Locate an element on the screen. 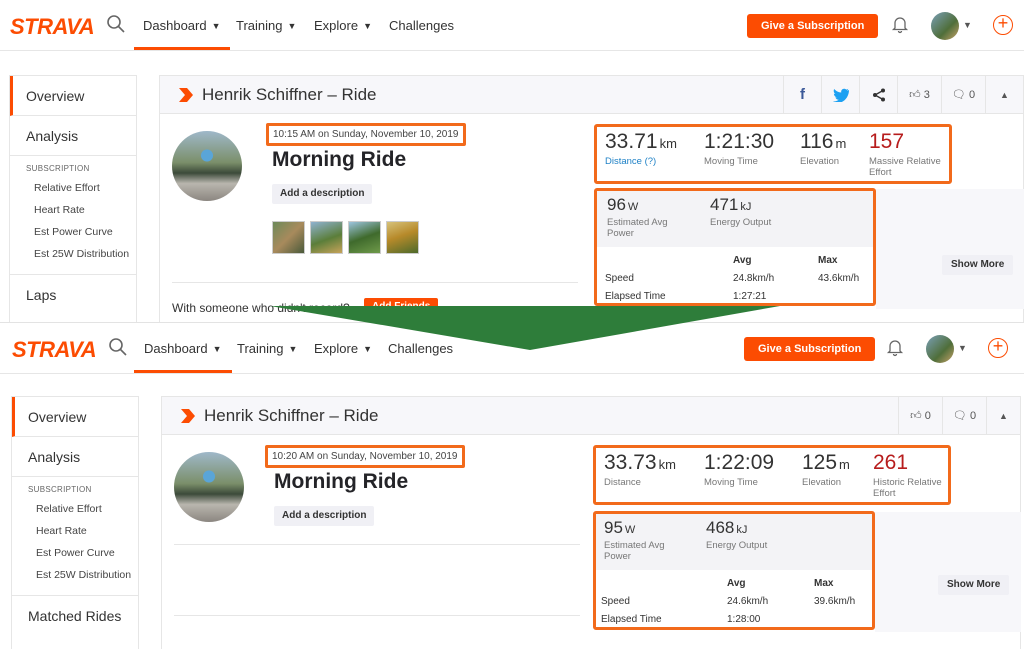 The image size is (1024, 649). elapsed-value: 1:28:00 is located at coordinates (744, 619).